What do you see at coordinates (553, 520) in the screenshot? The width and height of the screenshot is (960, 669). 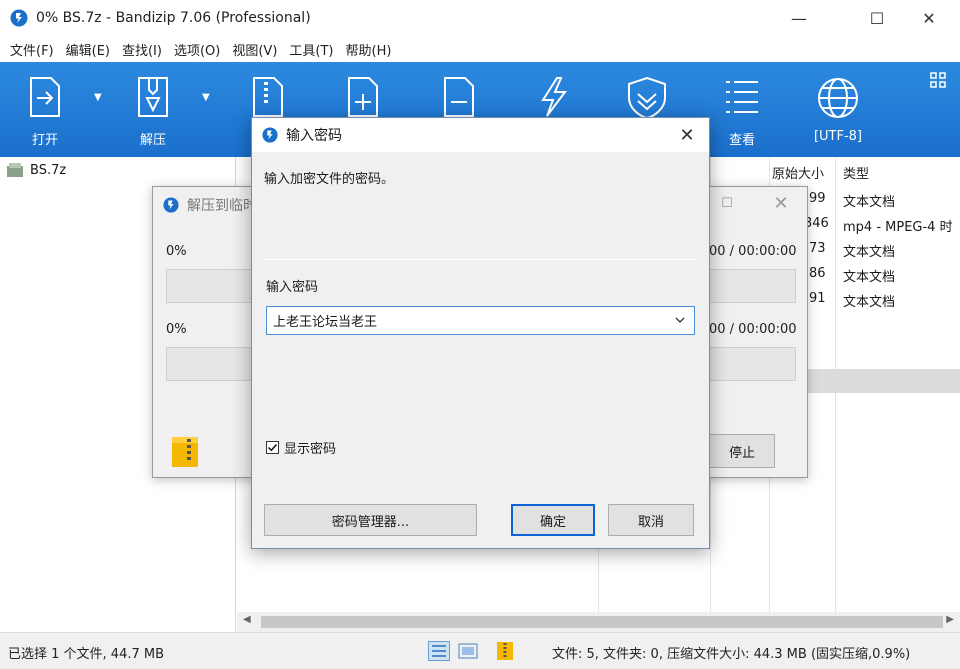 I see `ok-button: 确定` at bounding box center [553, 520].